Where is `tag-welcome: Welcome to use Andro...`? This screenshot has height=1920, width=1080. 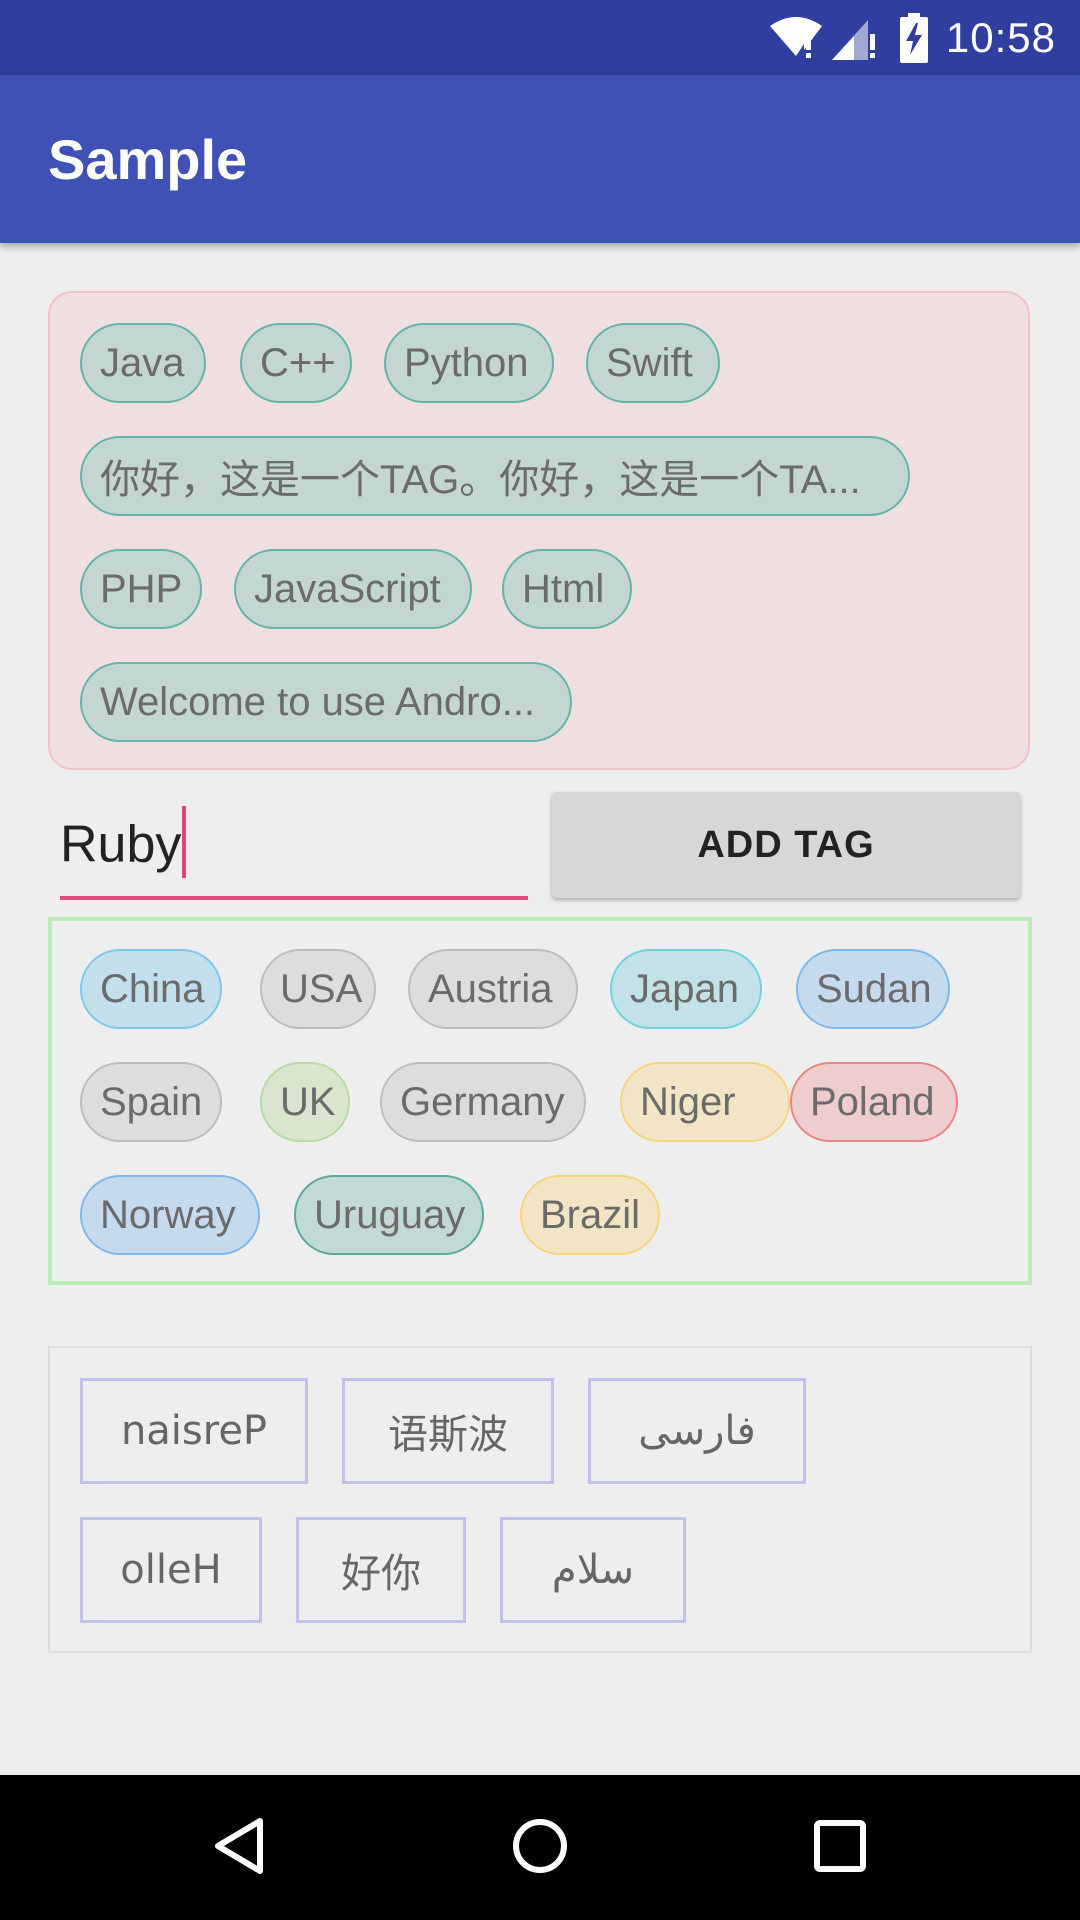
tag-welcome: Welcome to use Andro... is located at coordinates (326, 702).